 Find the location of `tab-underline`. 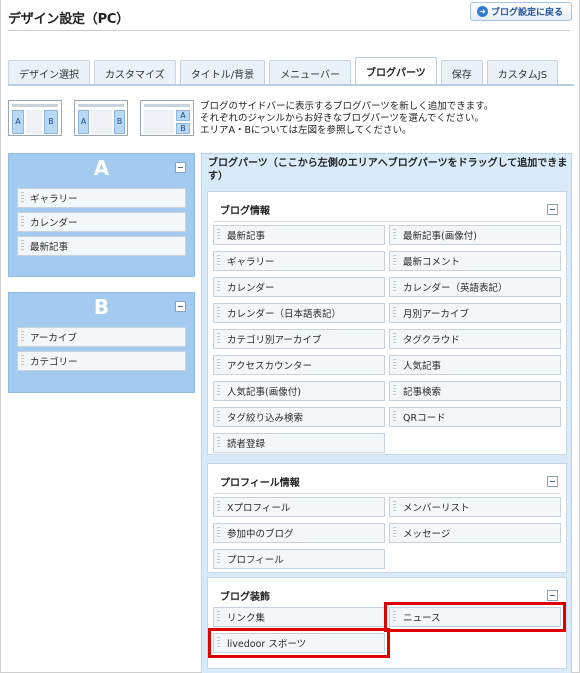

tab-underline is located at coordinates (291, 85).